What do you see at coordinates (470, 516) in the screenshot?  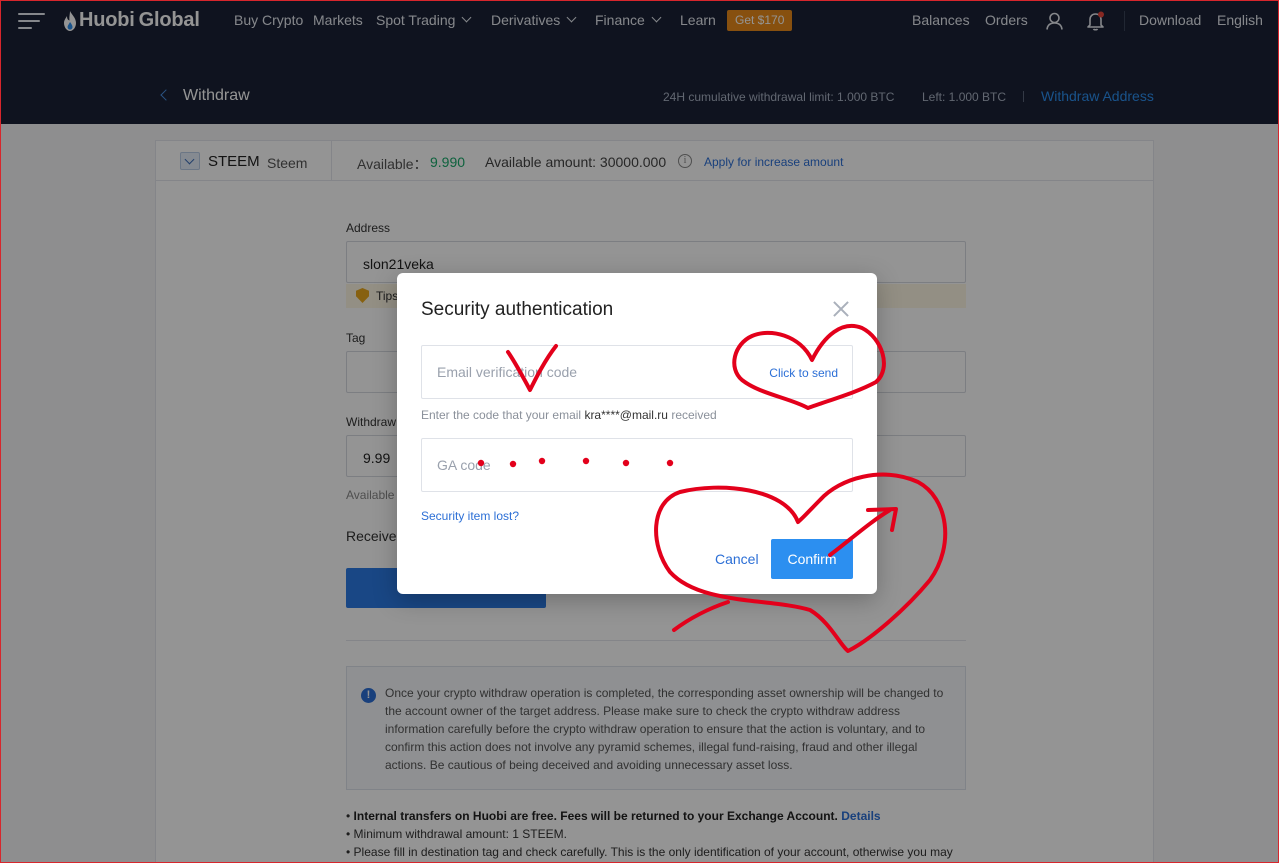 I see `security-lost-link: Security item lost?` at bounding box center [470, 516].